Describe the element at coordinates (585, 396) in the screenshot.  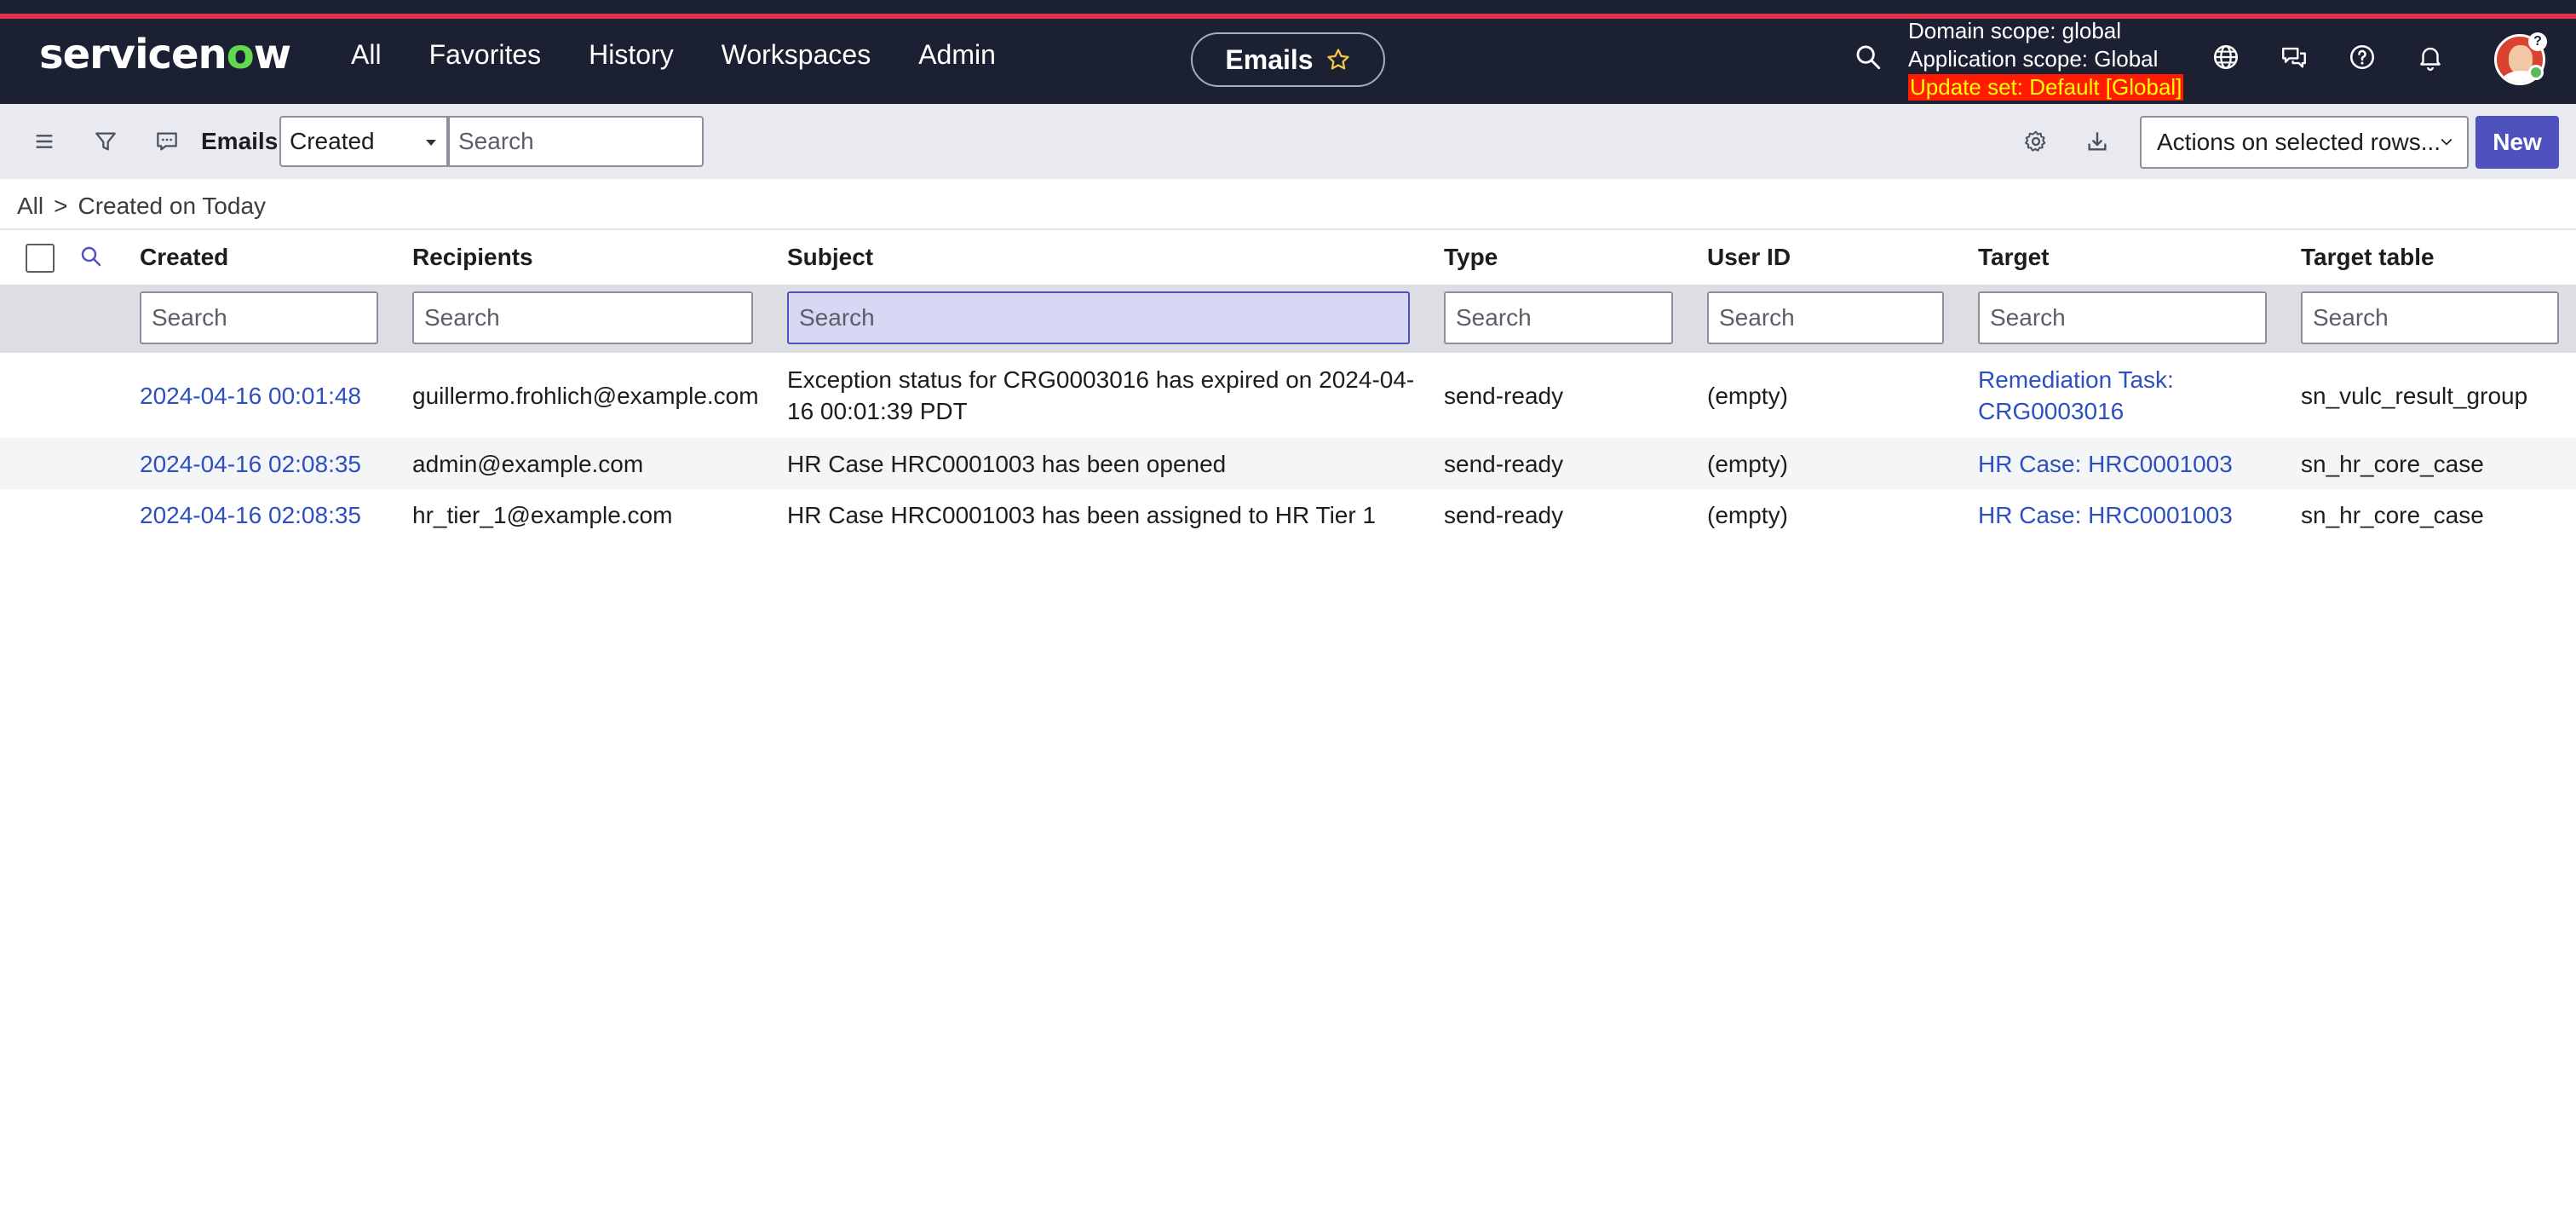
I see `recipients-cell: guillermo.frohlich@example.com` at that location.